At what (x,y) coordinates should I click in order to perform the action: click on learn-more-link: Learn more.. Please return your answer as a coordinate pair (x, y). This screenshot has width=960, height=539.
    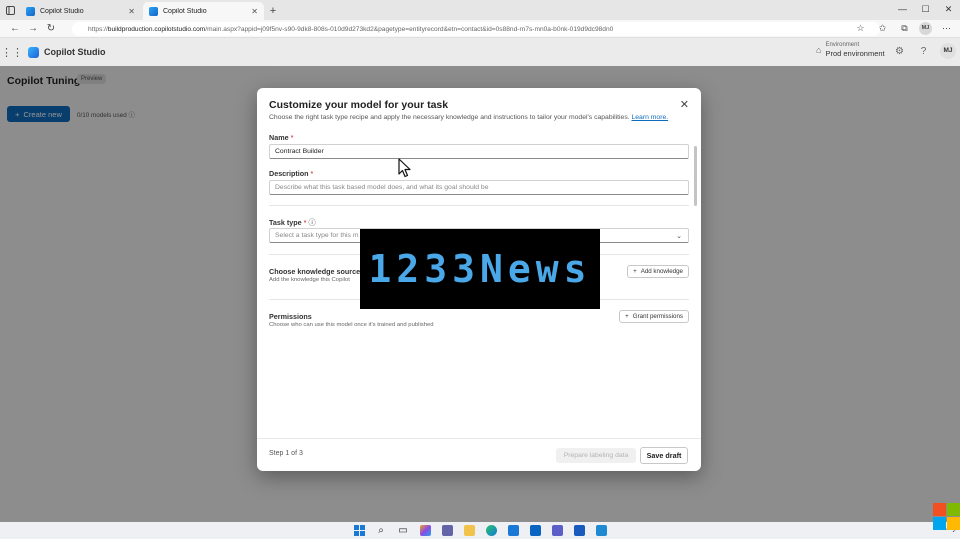
    Looking at the image, I should click on (650, 117).